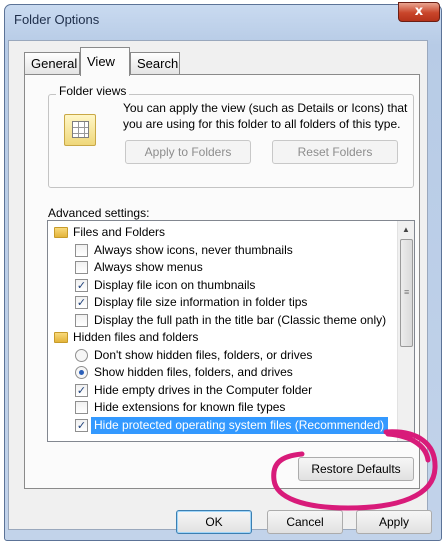  Describe the element at coordinates (356, 469) in the screenshot. I see `restore-defaults-button: Restore Defaults` at that location.